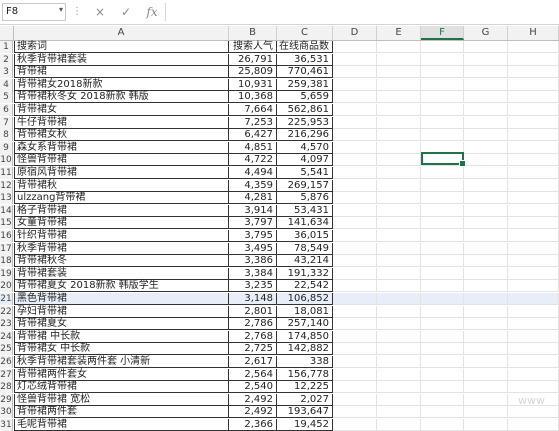  I want to click on row-header: 14, so click(6, 210).